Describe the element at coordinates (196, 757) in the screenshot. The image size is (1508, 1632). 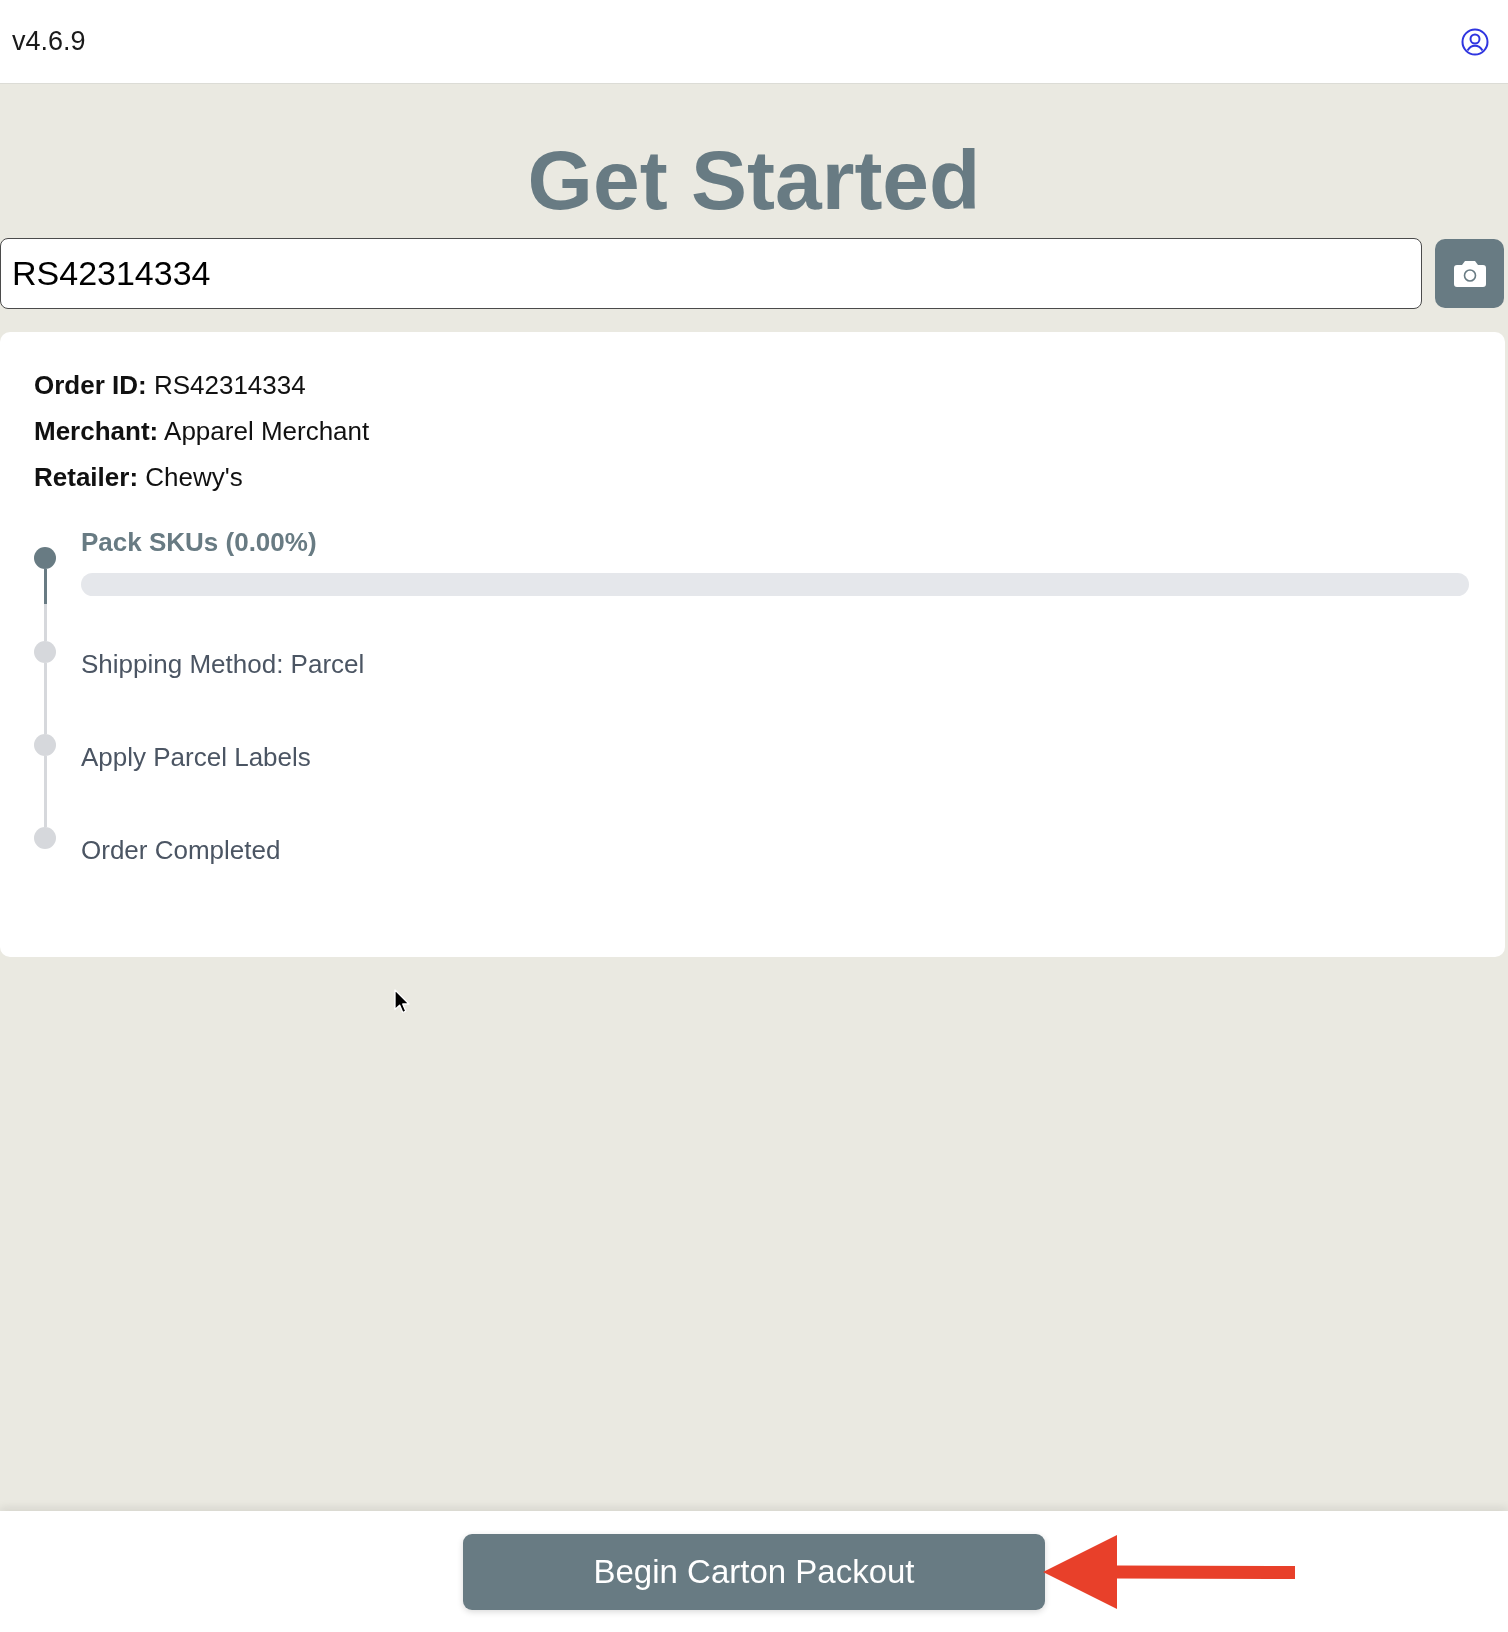
I see `step-label: Apply Parcel Labels` at that location.